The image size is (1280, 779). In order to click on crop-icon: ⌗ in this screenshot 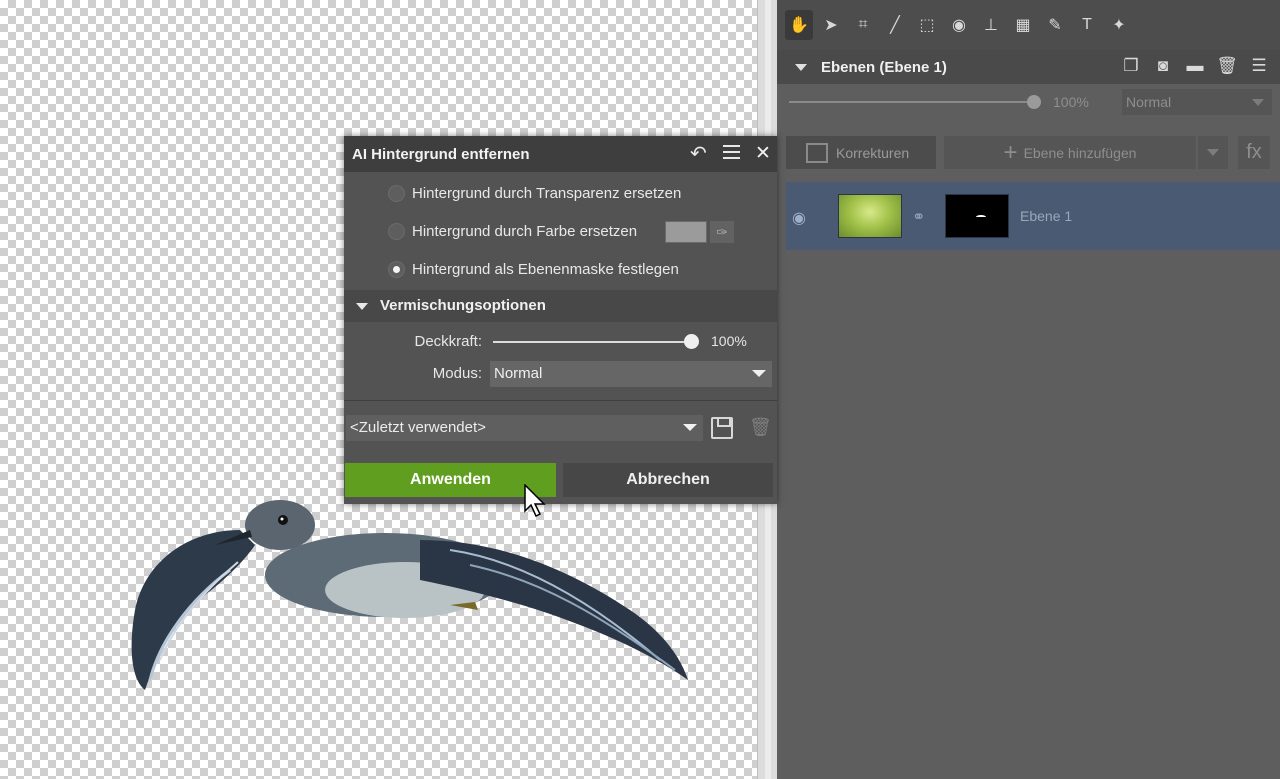, I will do `click(863, 25)`.